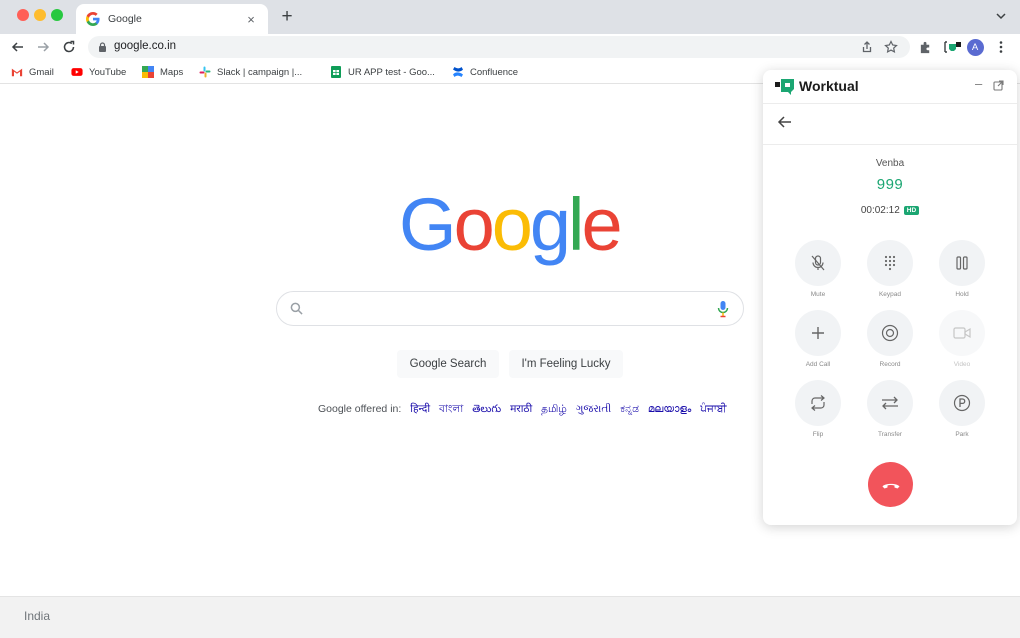 The width and height of the screenshot is (1020, 638). Describe the element at coordinates (629, 409) in the screenshot. I see `language-link: ಕನ್ನಡ` at that location.